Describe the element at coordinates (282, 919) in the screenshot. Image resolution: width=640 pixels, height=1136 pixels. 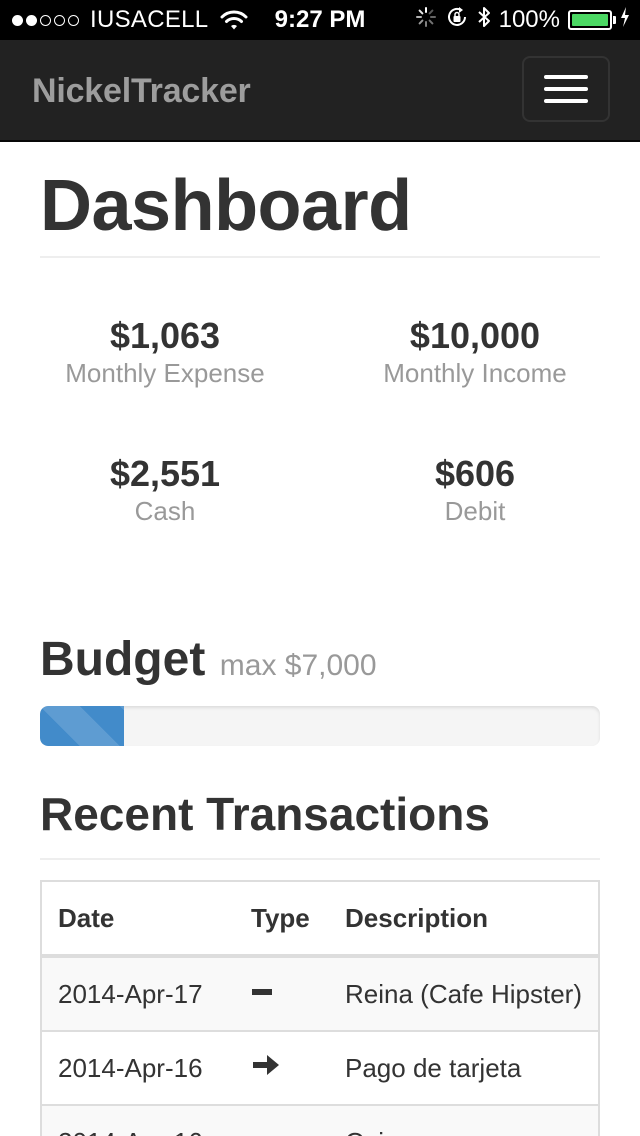
I see `column-header-type: Type` at that location.